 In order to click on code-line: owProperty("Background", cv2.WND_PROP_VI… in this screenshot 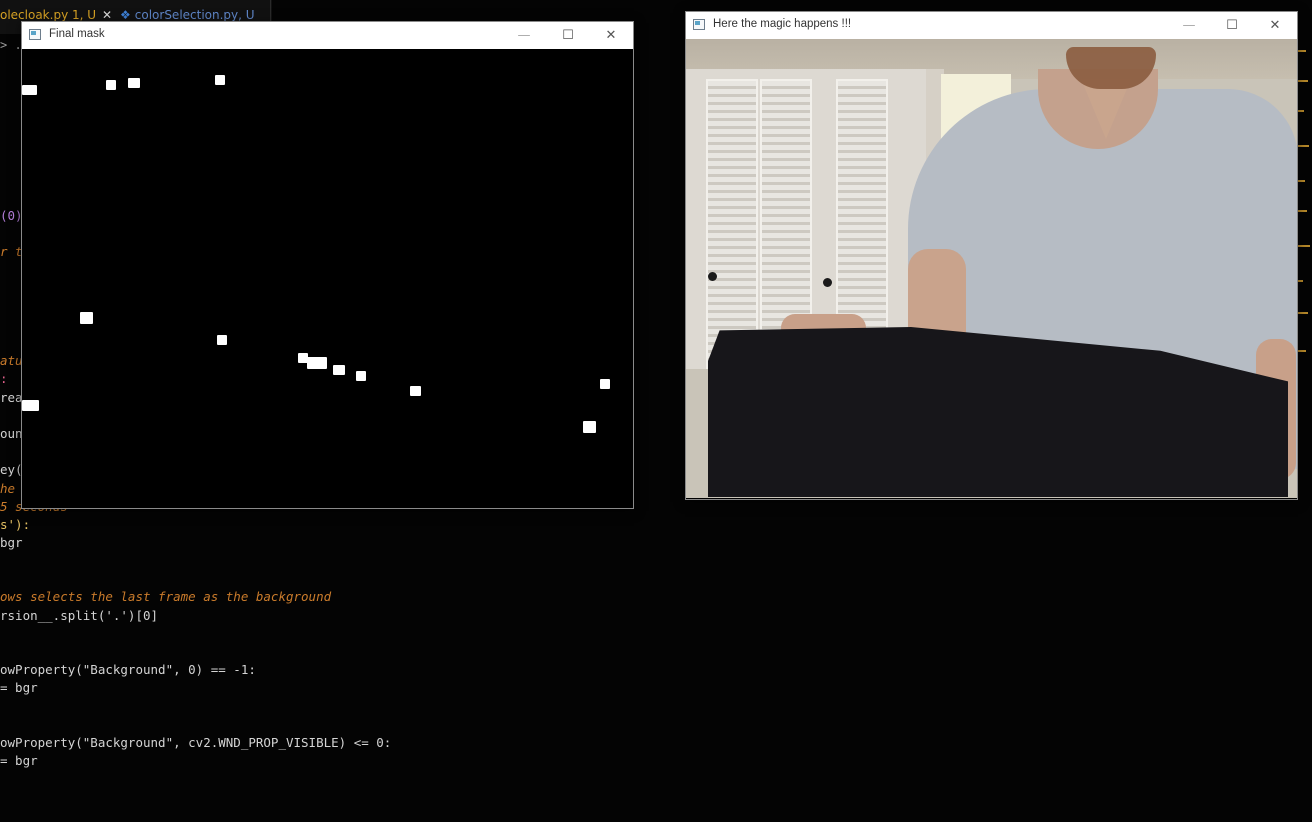, I will do `click(196, 742)`.